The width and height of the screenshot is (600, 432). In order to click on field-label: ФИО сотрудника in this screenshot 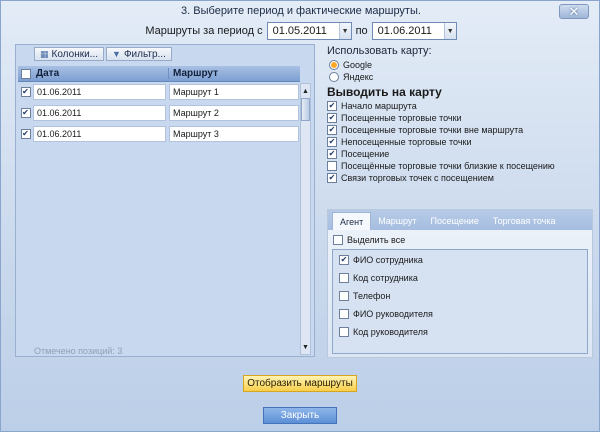, I will do `click(388, 259)`.